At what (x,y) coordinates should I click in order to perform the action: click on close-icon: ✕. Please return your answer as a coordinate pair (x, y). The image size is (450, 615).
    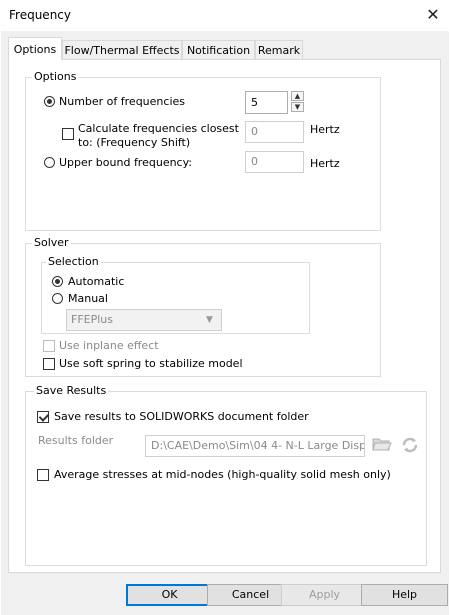
    Looking at the image, I should click on (433, 15).